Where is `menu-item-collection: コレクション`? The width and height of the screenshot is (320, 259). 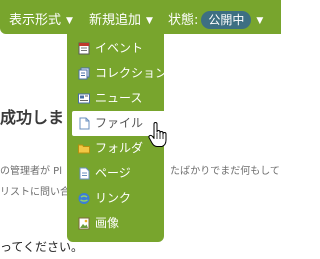
menu-item-collection: コレクション is located at coordinates (117, 73).